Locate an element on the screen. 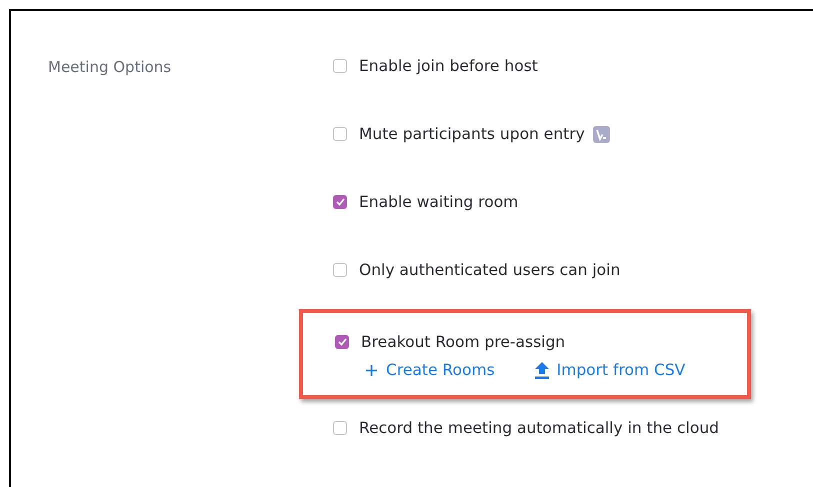 This screenshot has height=487, width=813. option-label: Breakout Room pre-assign is located at coordinates (463, 342).